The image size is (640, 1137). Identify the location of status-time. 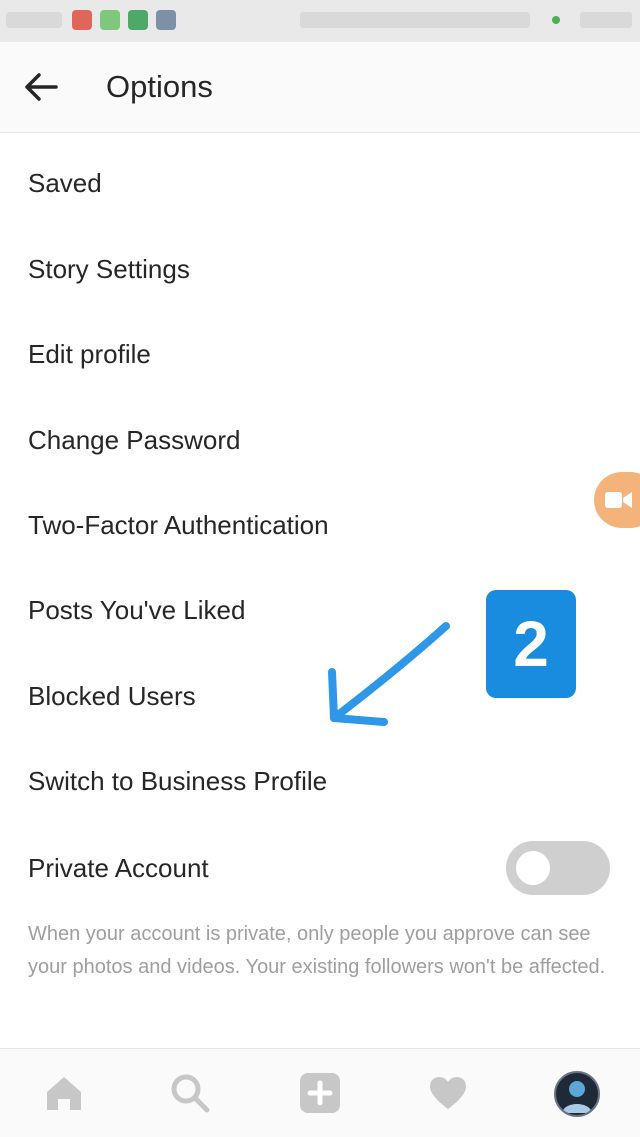
(34, 20).